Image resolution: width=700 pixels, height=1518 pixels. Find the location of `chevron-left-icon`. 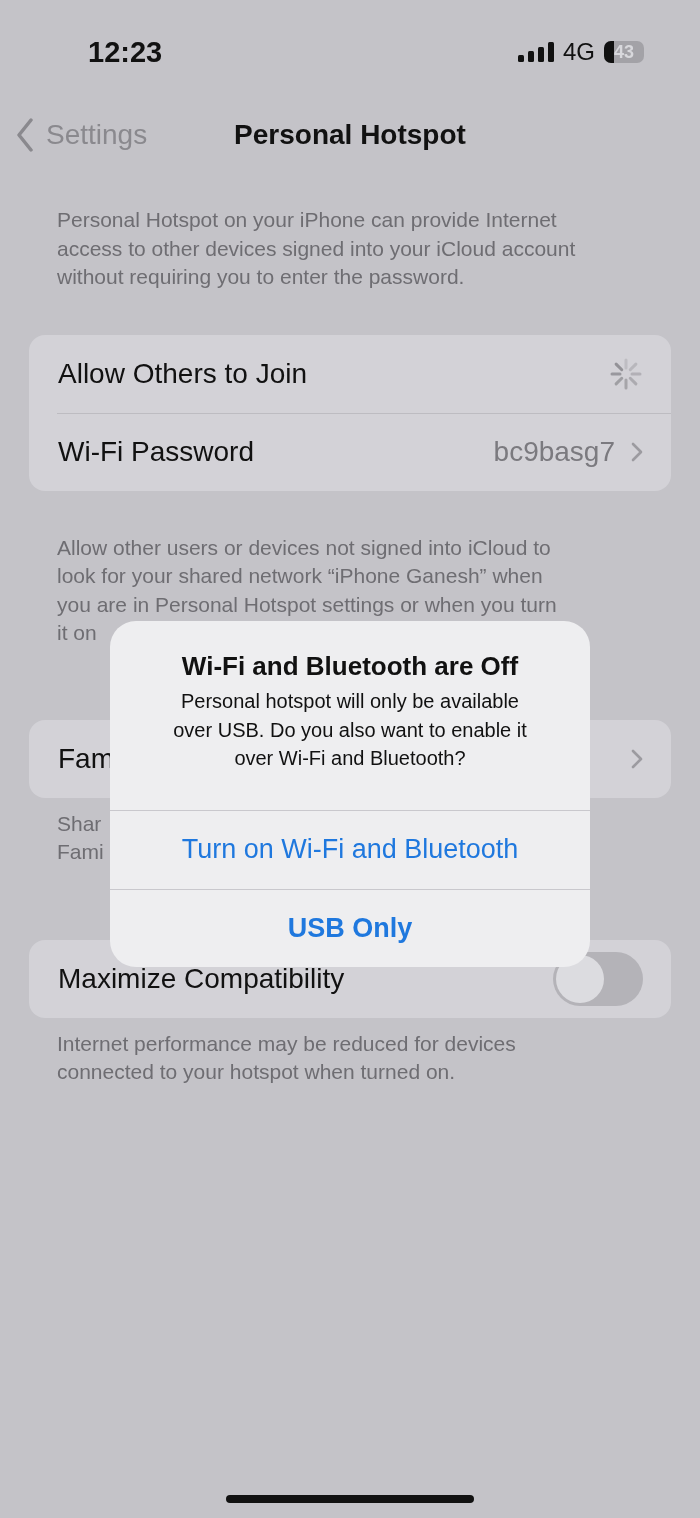

chevron-left-icon is located at coordinates (25, 135).